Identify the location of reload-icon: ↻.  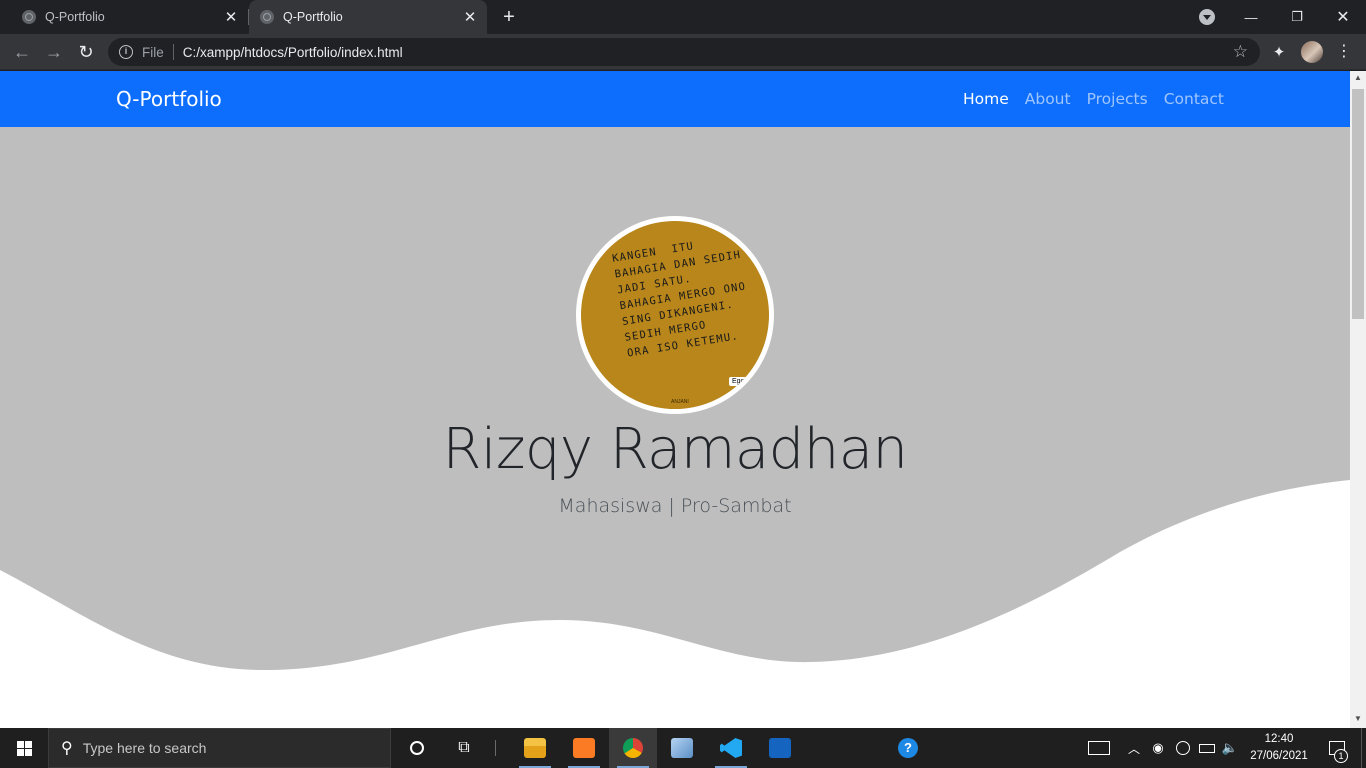
(86, 52).